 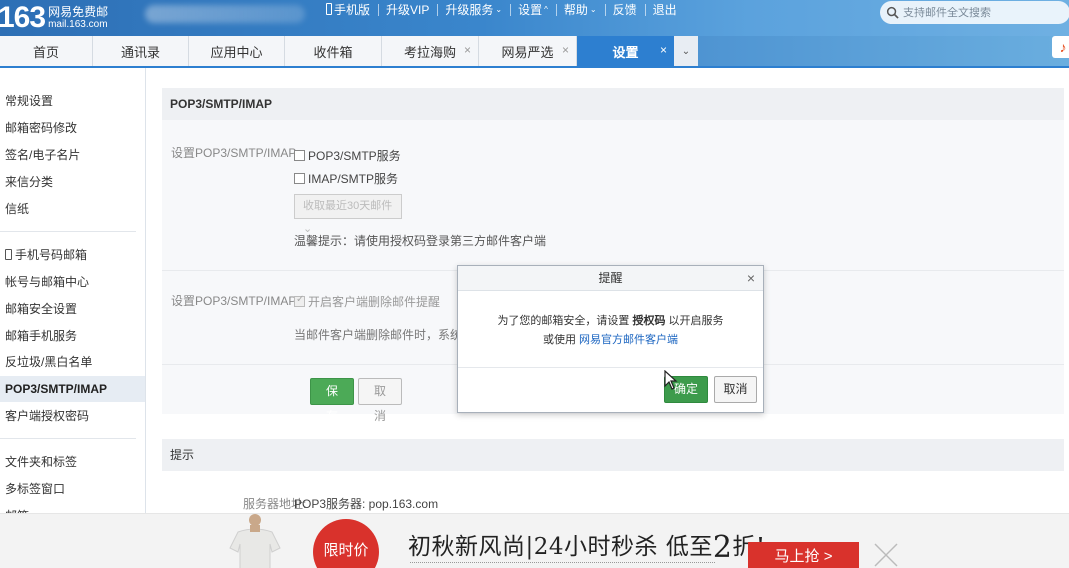 What do you see at coordinates (235, 301) in the screenshot?
I see `row-label-delete: 设置POP3/SMTP/IMAP:` at bounding box center [235, 301].